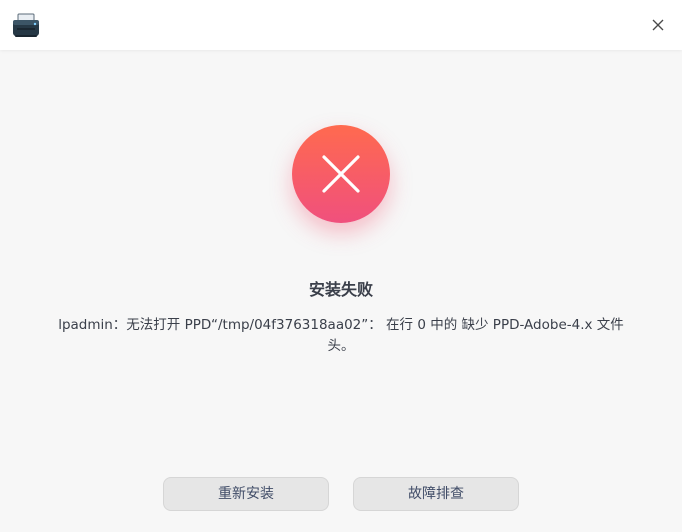  Describe the element at coordinates (340, 289) in the screenshot. I see `status-title: 安装失败` at that location.